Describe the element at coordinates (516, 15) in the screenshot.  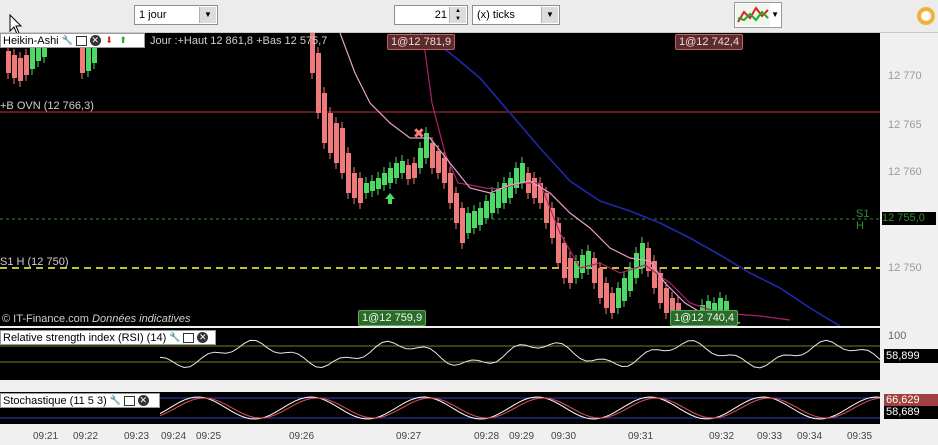
I see `ticks-unit-select: (x) ticks ▼` at that location.